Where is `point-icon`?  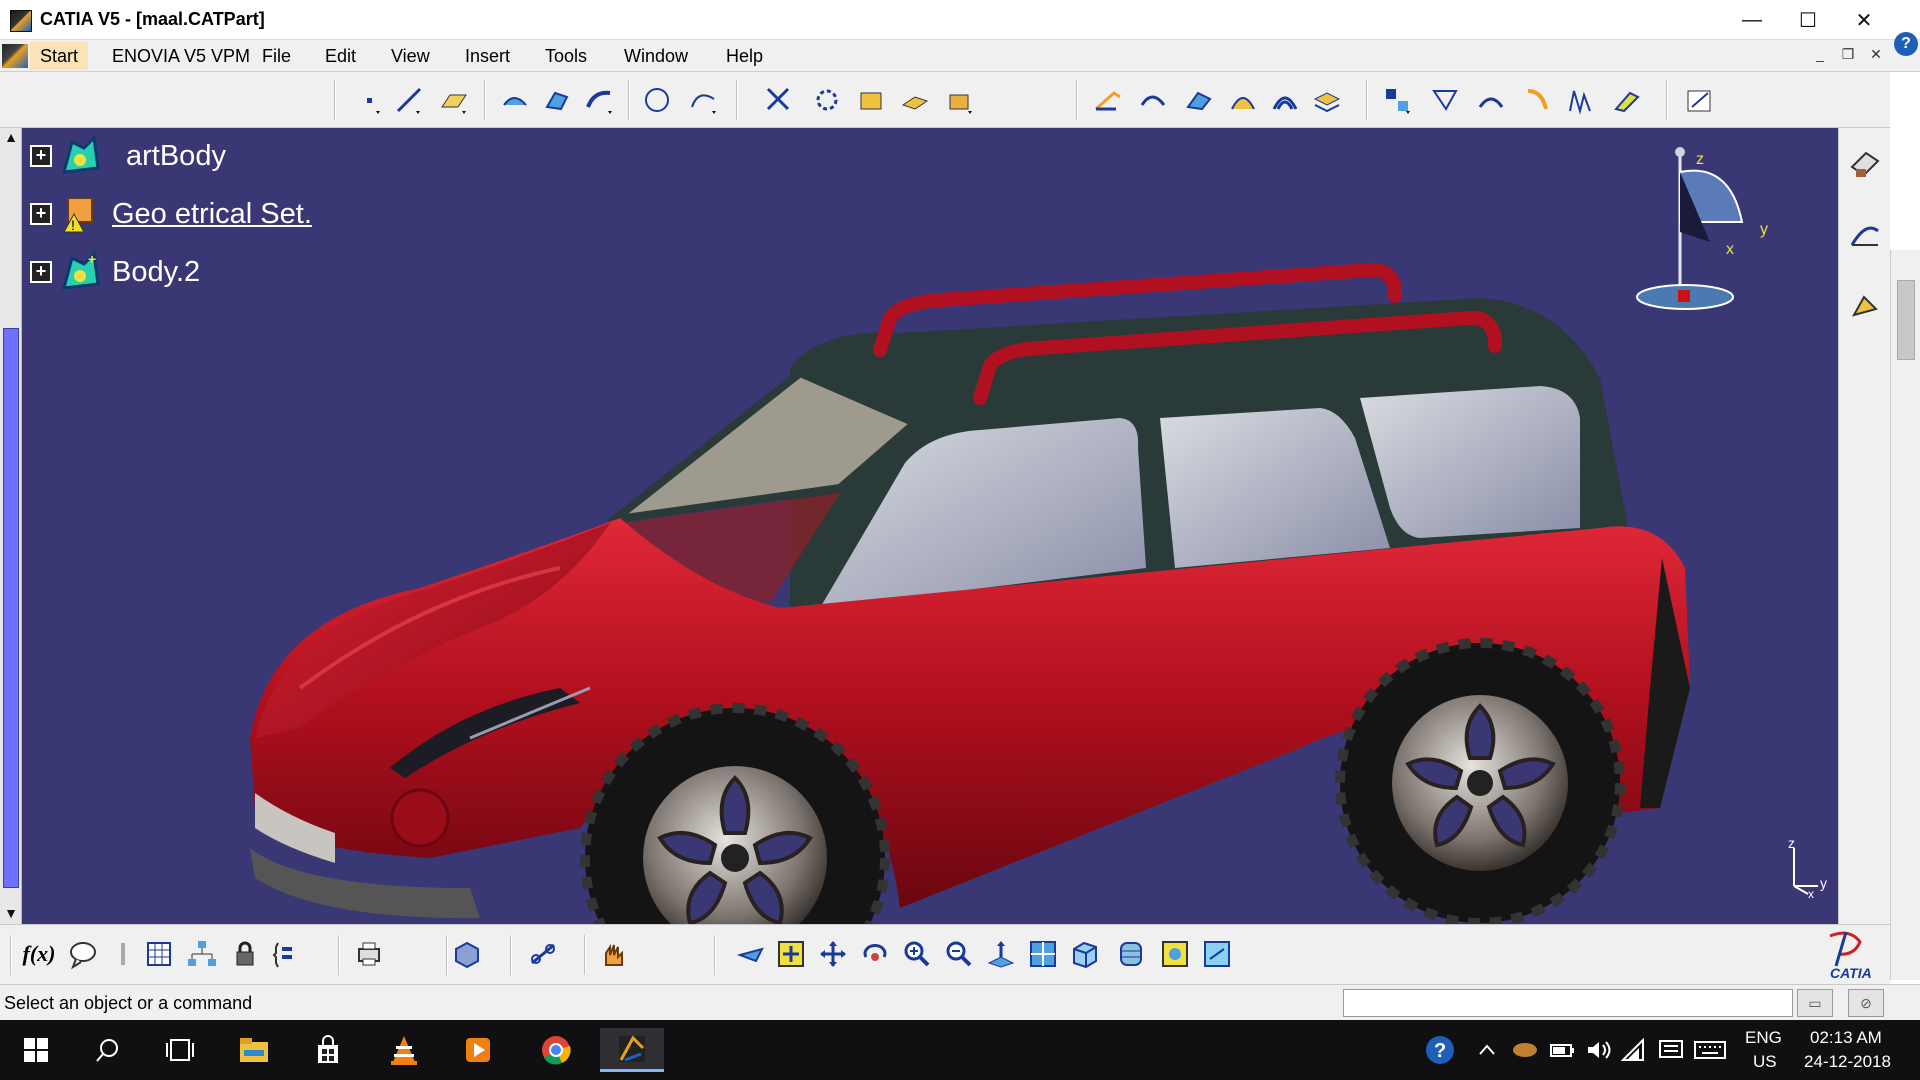 point-icon is located at coordinates (369, 100).